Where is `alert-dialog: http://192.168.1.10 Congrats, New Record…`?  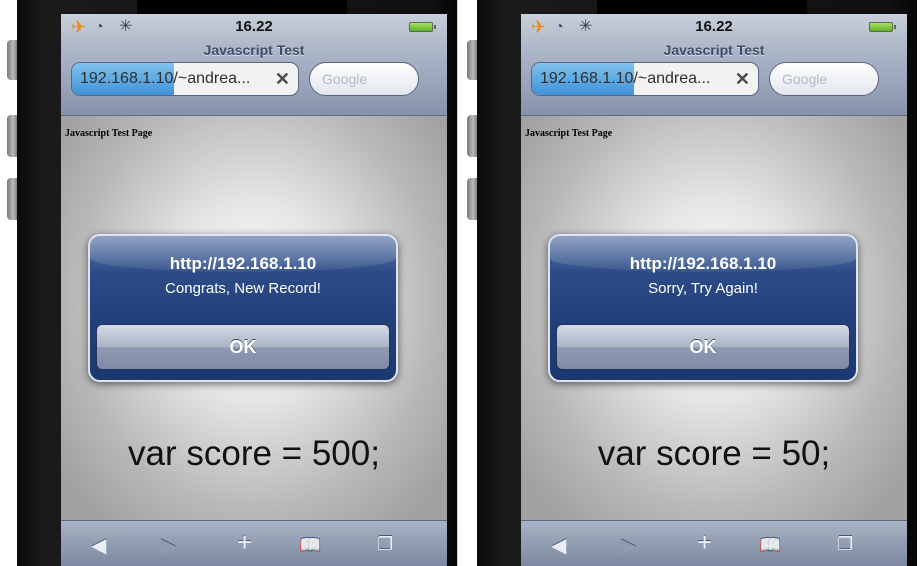
alert-dialog: http://192.168.1.10 Congrats, New Record… is located at coordinates (243, 308).